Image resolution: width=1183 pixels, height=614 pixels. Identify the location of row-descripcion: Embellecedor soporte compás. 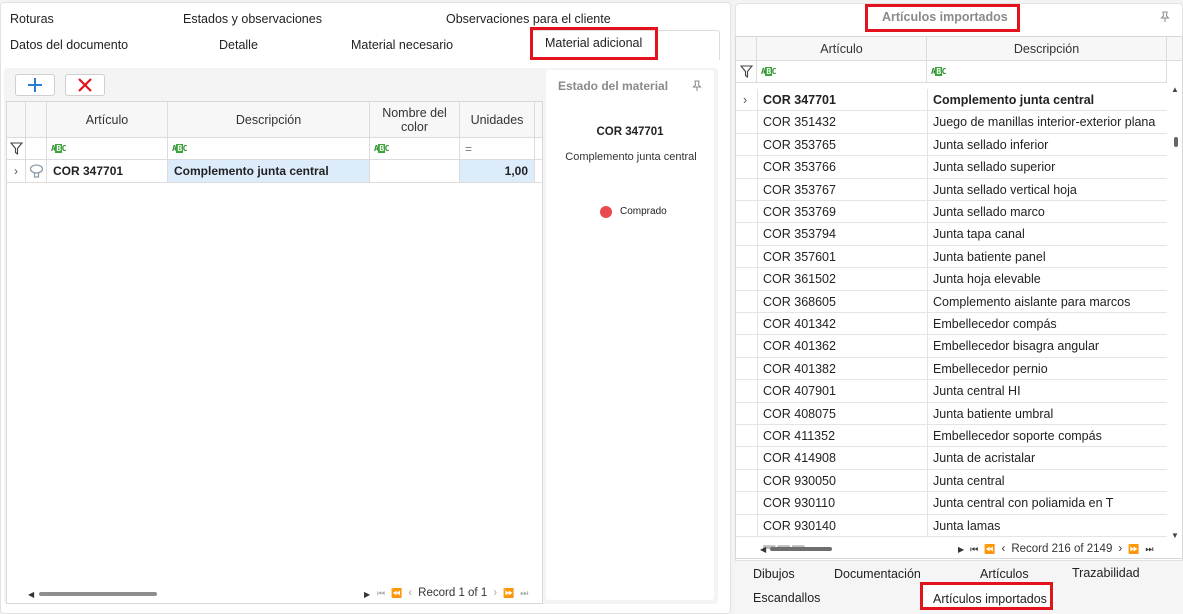
(1017, 436).